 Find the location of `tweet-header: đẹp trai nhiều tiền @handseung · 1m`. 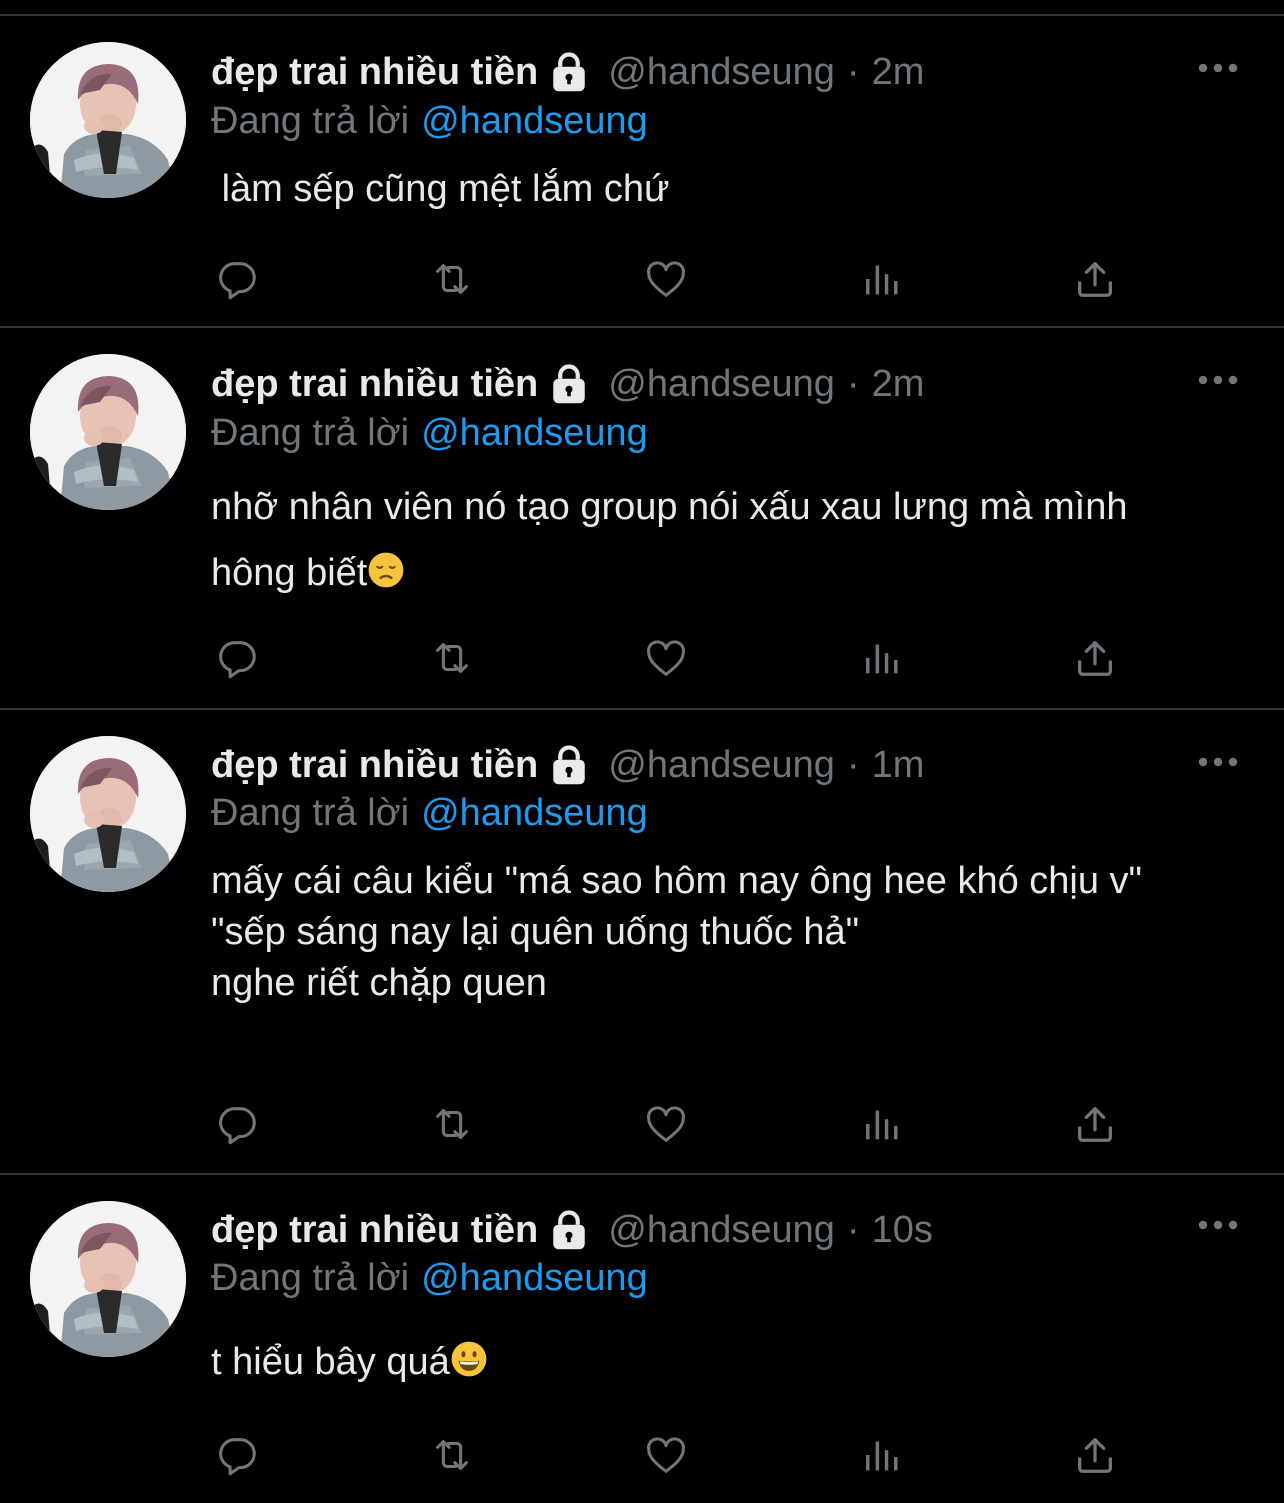

tweet-header: đẹp trai nhiều tiền @handseung · 1m is located at coordinates (567, 765).